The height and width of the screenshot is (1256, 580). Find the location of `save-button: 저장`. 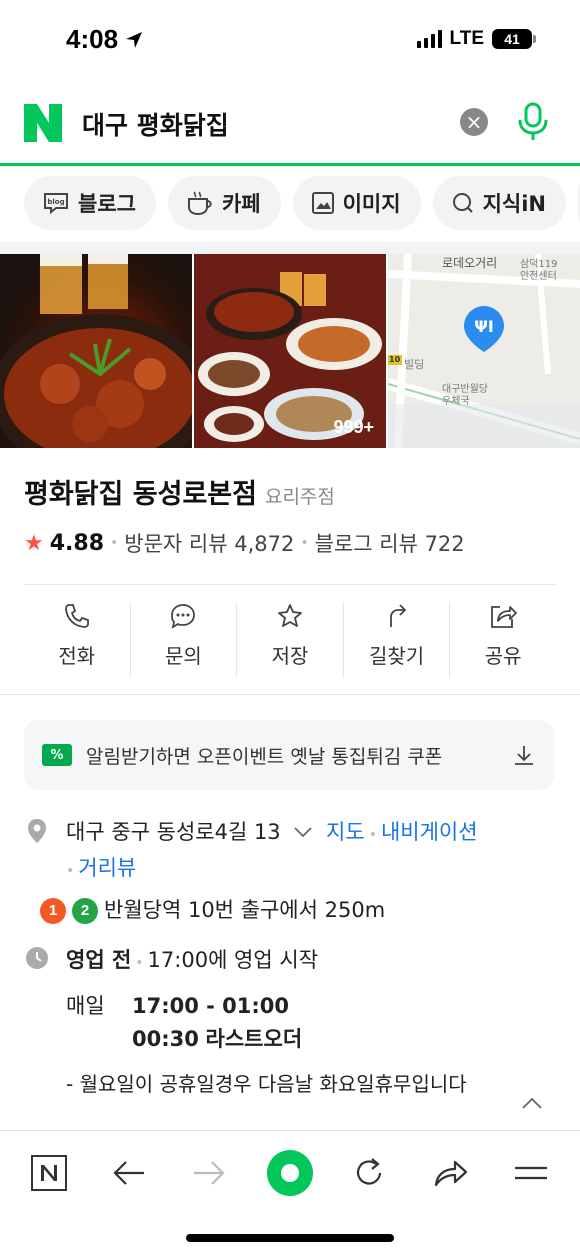

save-button: 저장 is located at coordinates (290, 640).